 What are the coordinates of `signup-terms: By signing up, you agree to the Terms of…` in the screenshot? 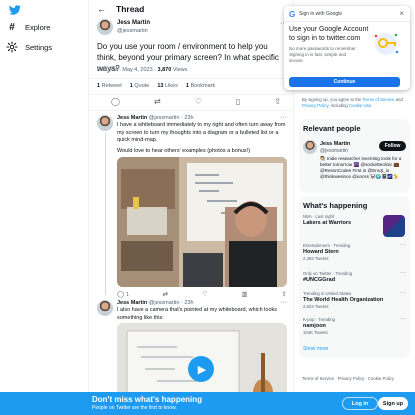 It's located at (356, 102).